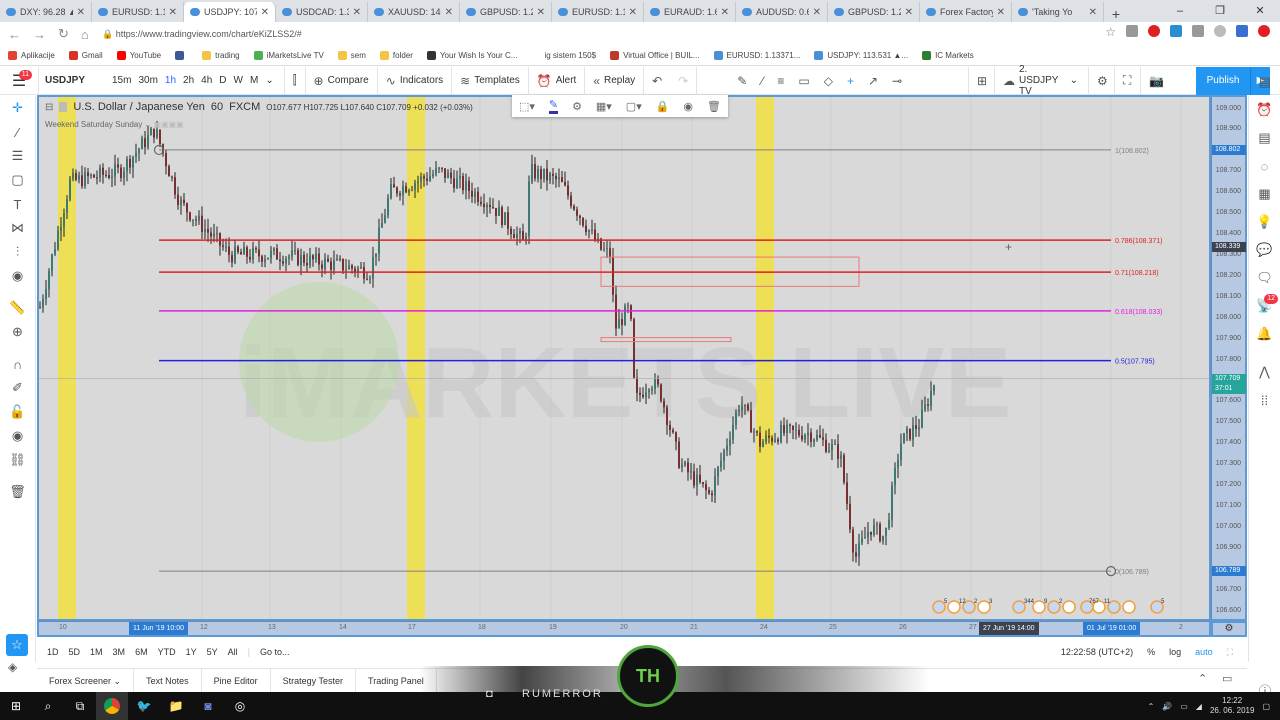 Image resolution: width=1280 pixels, height=720 pixels. I want to click on close-window-button: ✕, so click(1260, 11).